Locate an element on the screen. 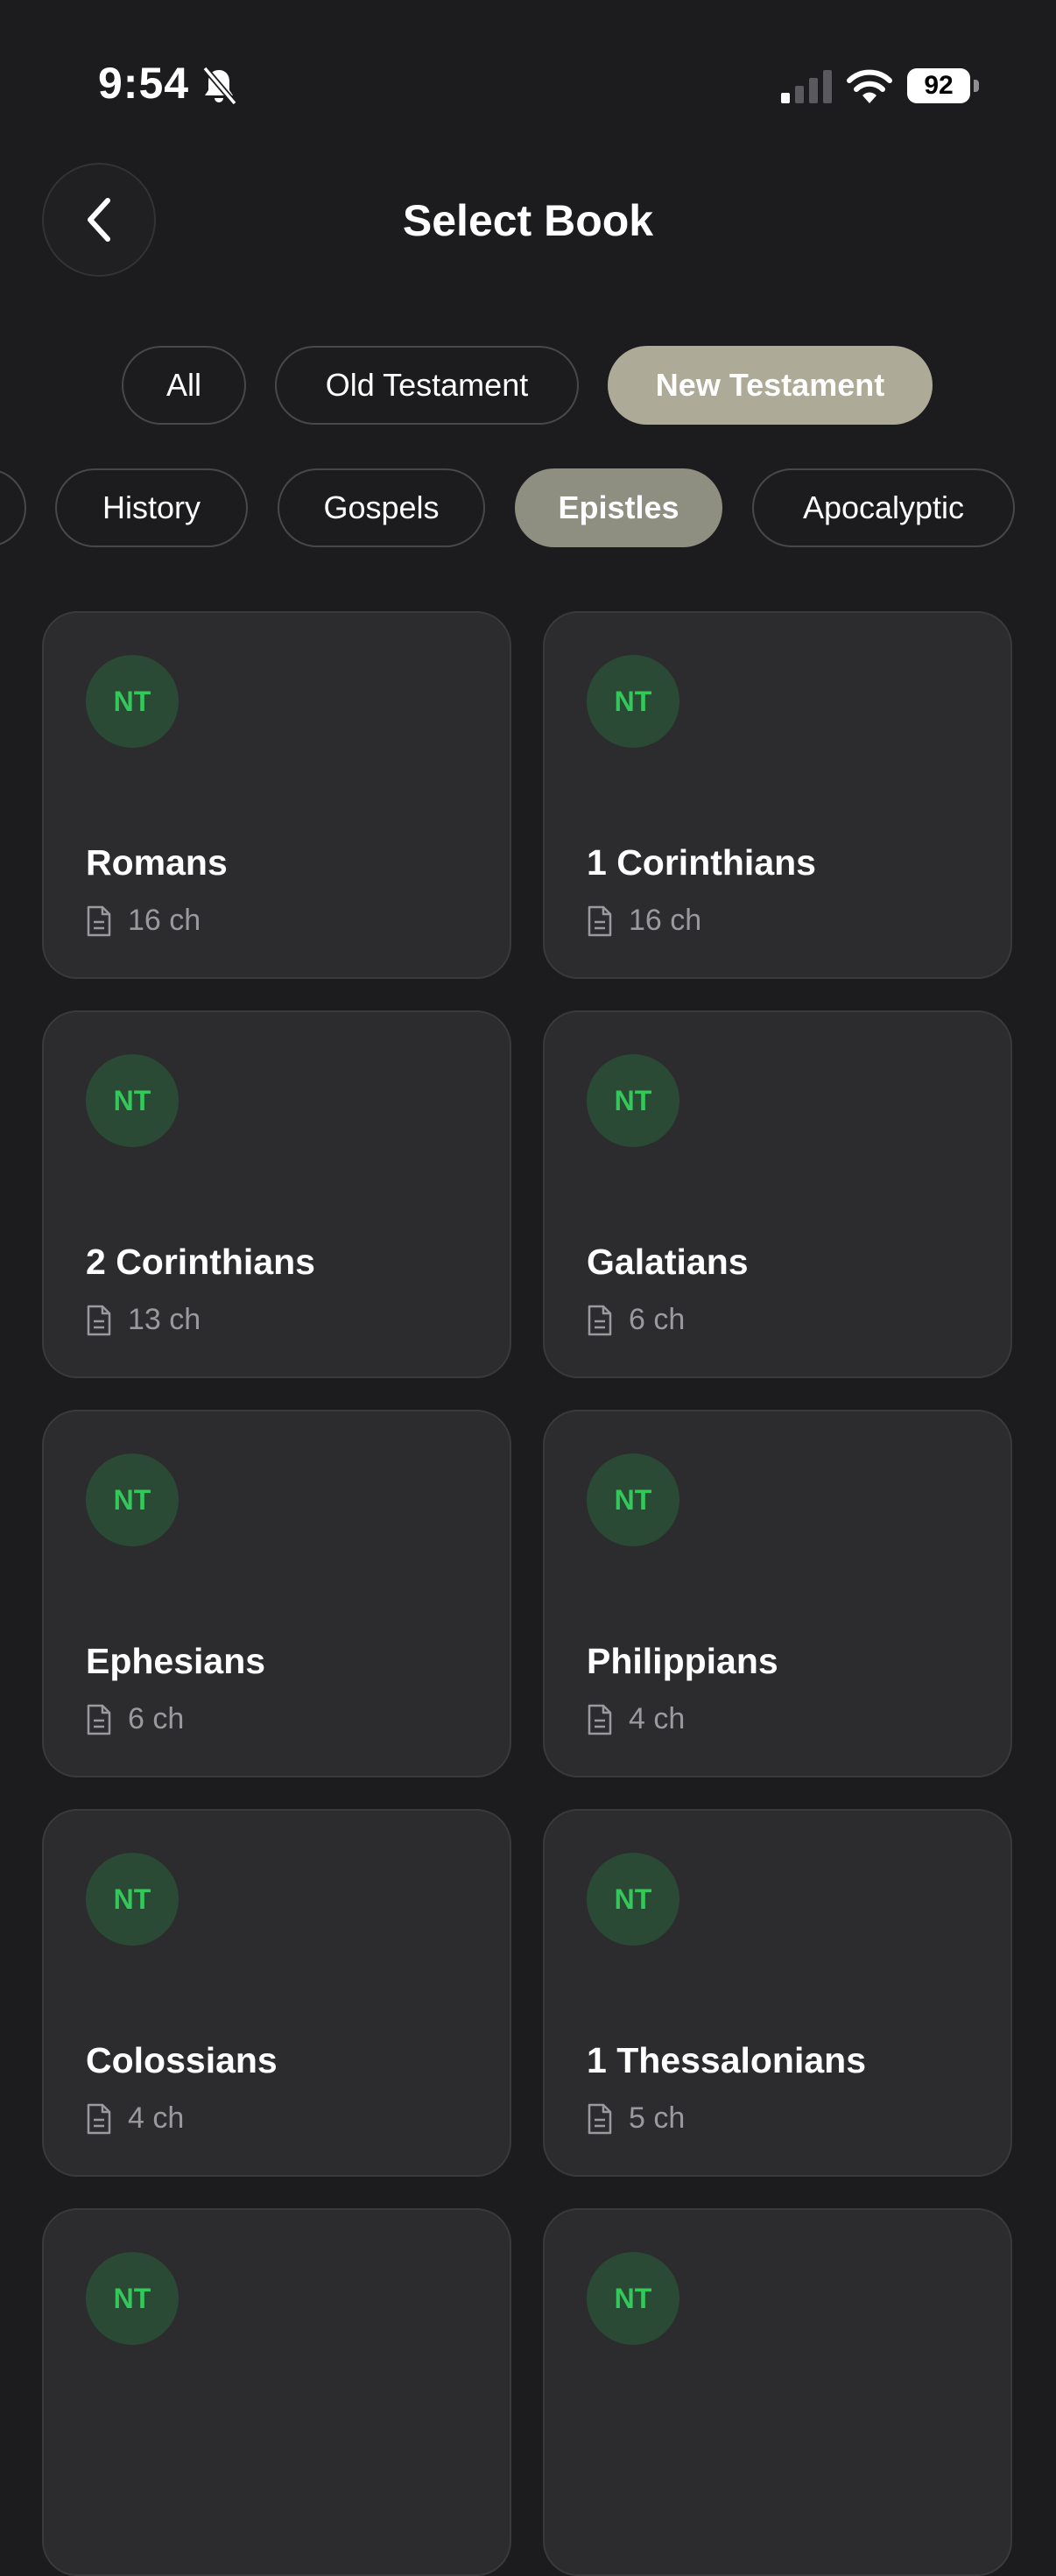  chapter-count: 13 ch is located at coordinates (143, 1320).